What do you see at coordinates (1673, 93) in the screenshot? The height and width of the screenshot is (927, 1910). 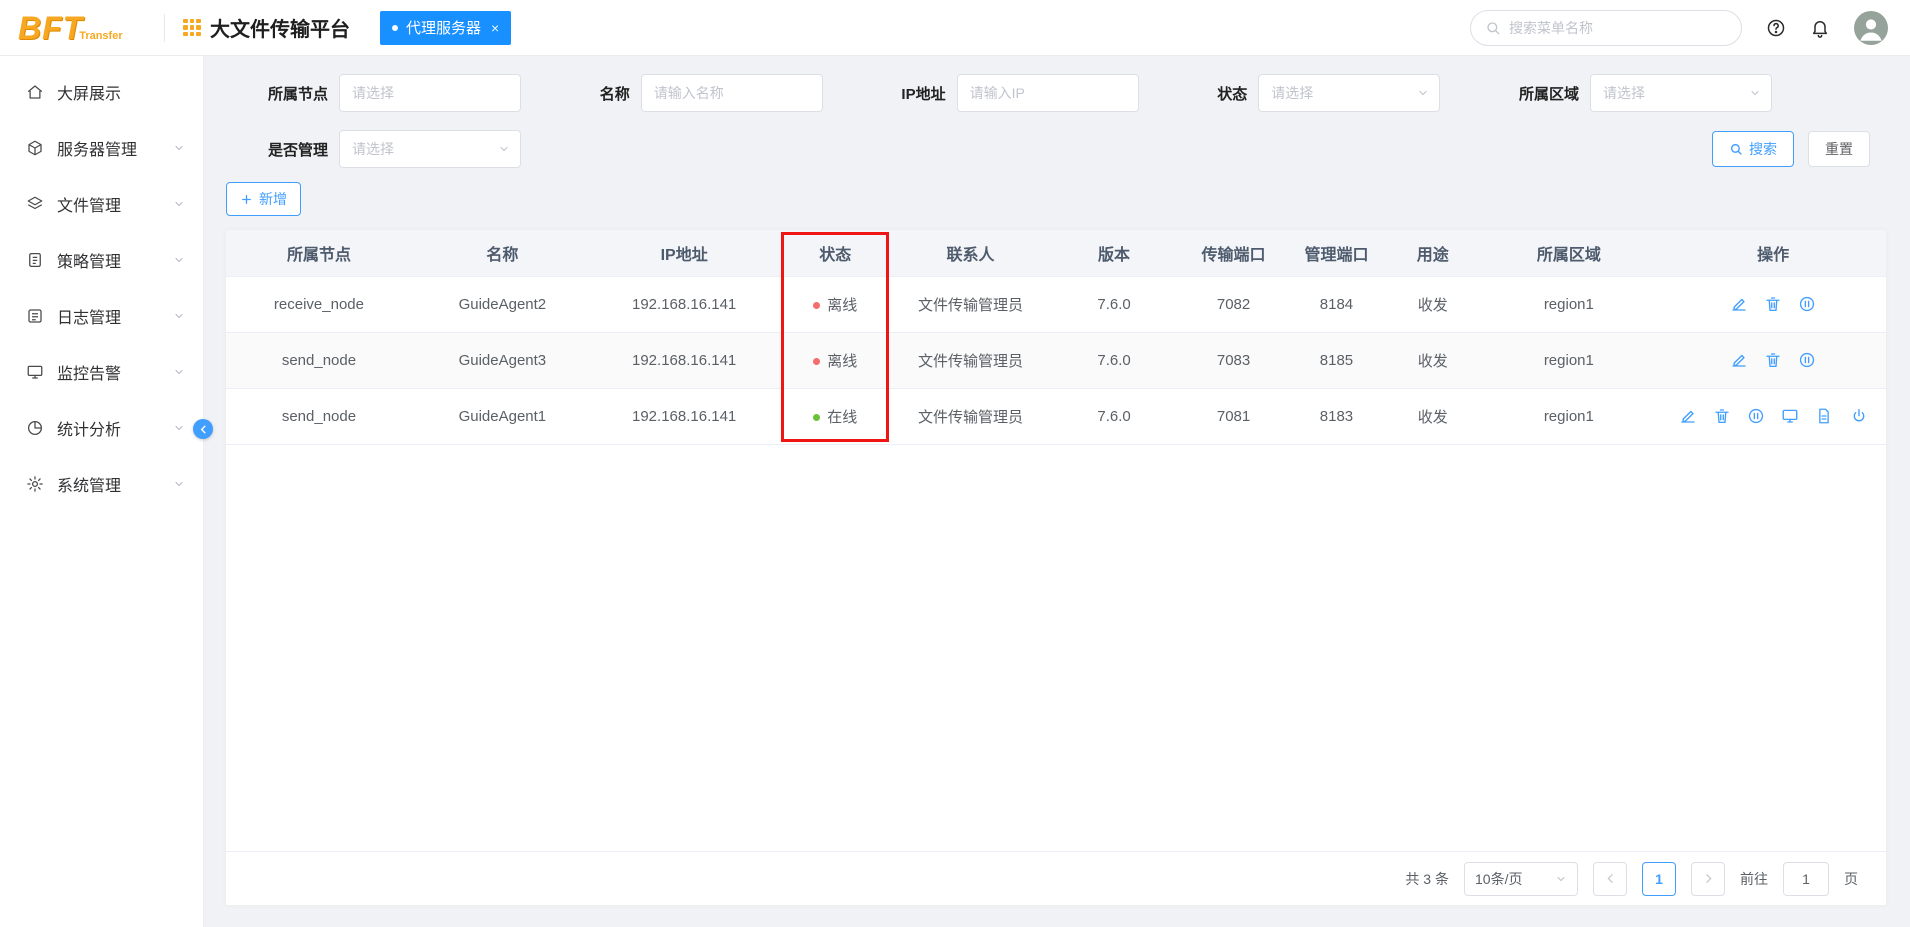 I see `region-select-input` at bounding box center [1673, 93].